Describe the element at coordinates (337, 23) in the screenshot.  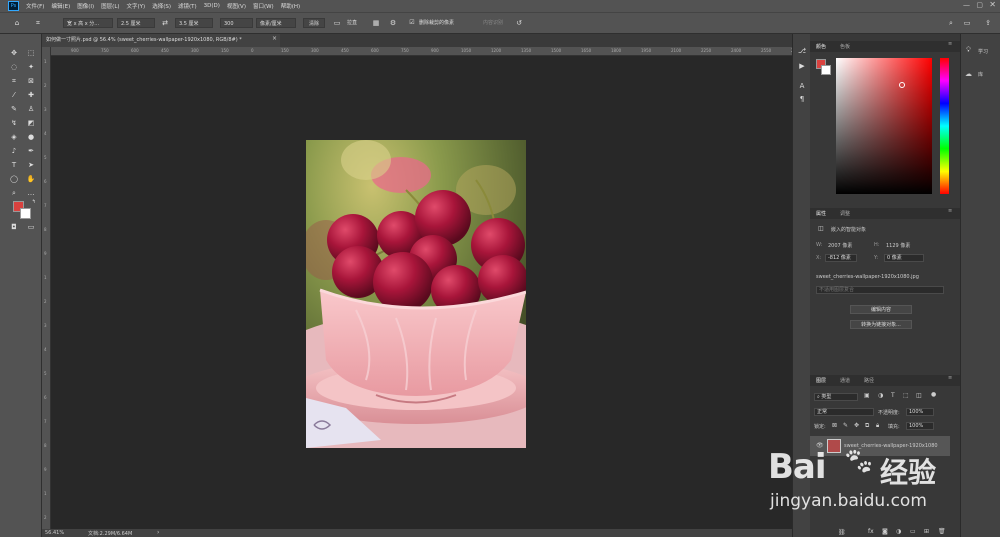
I see `straighten-icon: ▭` at that location.